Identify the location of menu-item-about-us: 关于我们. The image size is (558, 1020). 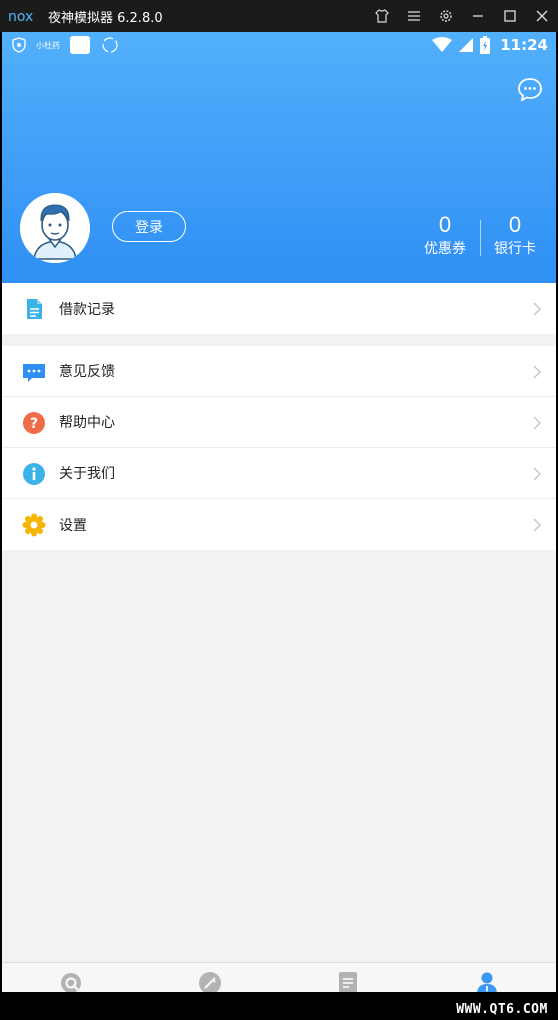
(279, 473).